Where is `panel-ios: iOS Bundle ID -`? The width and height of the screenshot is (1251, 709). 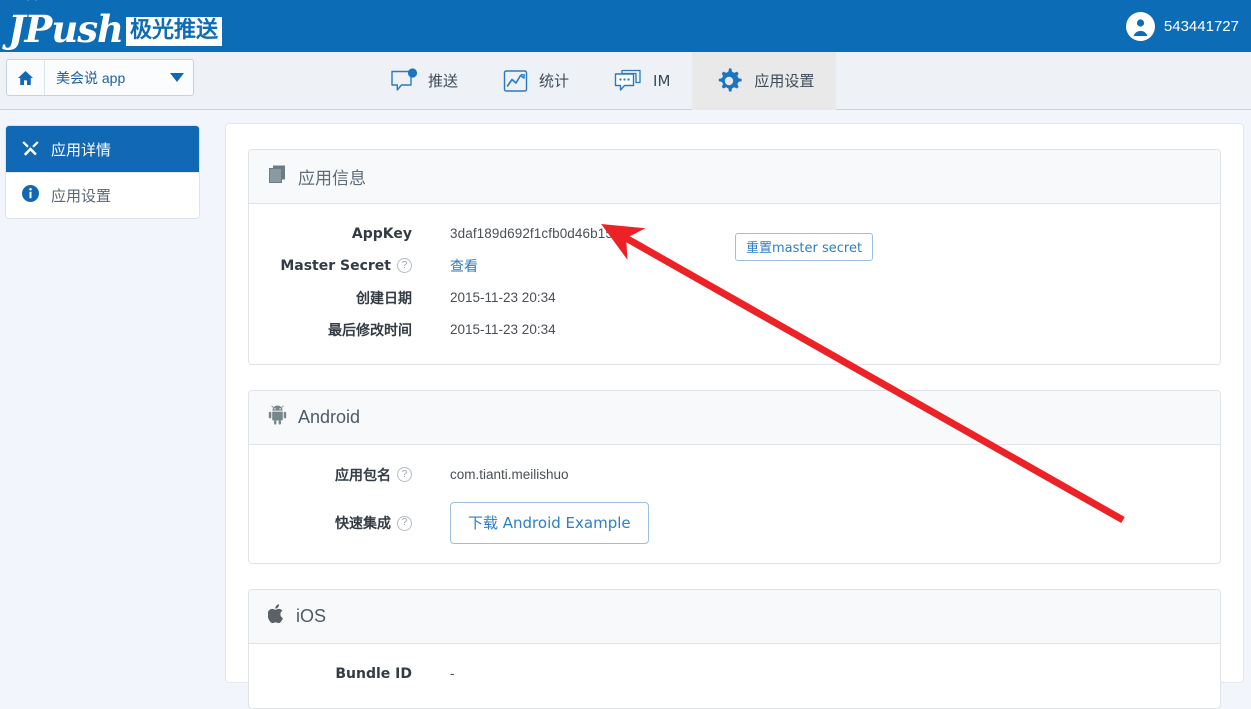
panel-ios: iOS Bundle ID - is located at coordinates (734, 649).